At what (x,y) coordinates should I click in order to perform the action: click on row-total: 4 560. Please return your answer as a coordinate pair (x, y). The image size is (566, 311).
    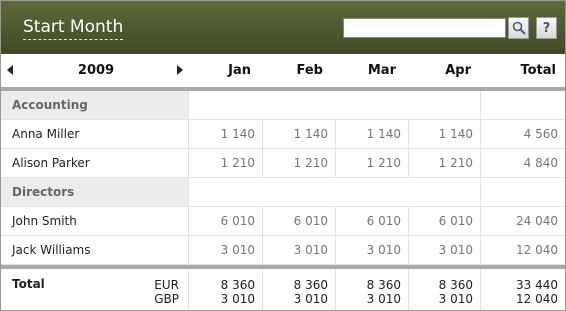
    Looking at the image, I should click on (540, 134).